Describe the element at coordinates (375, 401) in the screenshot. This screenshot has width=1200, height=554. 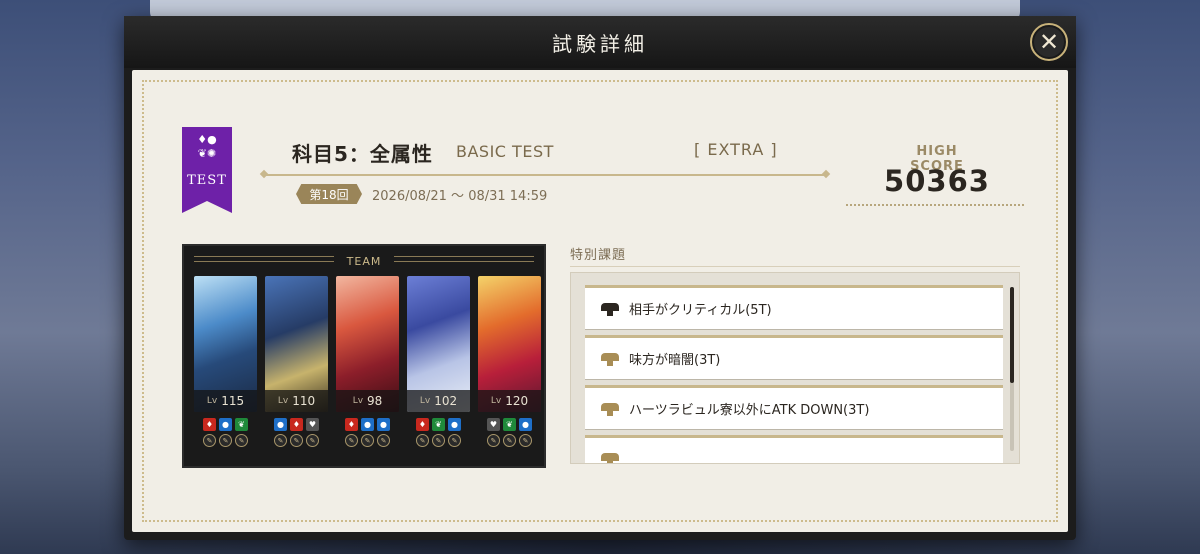
I see `level-value: 98` at that location.